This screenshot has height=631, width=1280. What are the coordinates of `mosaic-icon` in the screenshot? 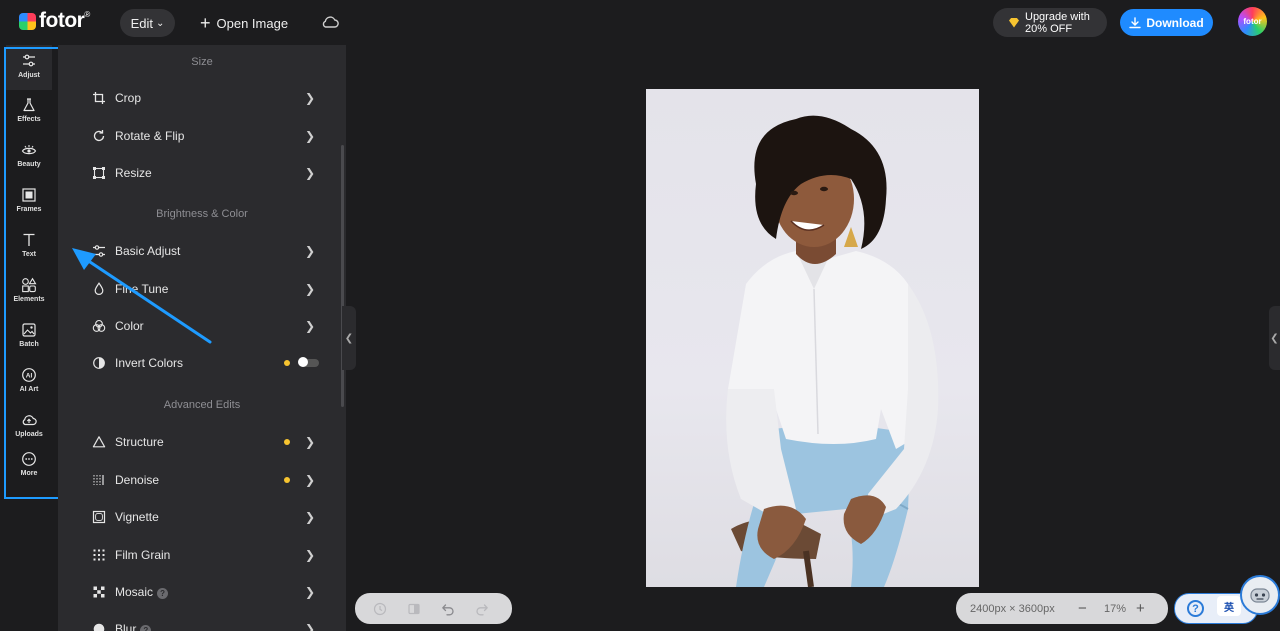 It's located at (99, 592).